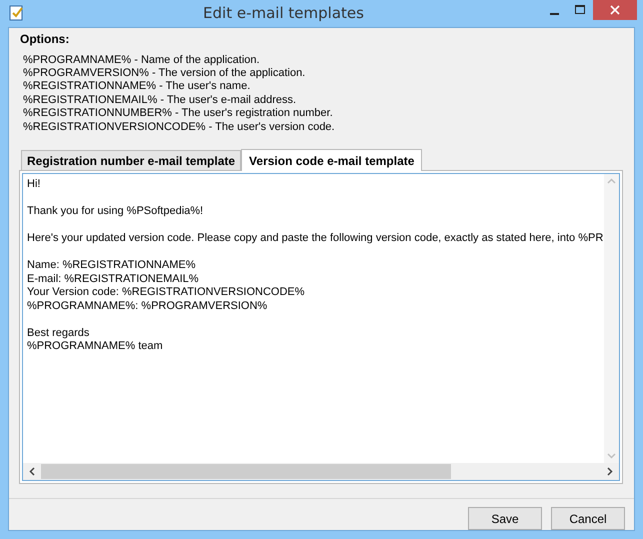 Image resolution: width=643 pixels, height=539 pixels. What do you see at coordinates (45, 39) in the screenshot?
I see `group-label: Options:` at bounding box center [45, 39].